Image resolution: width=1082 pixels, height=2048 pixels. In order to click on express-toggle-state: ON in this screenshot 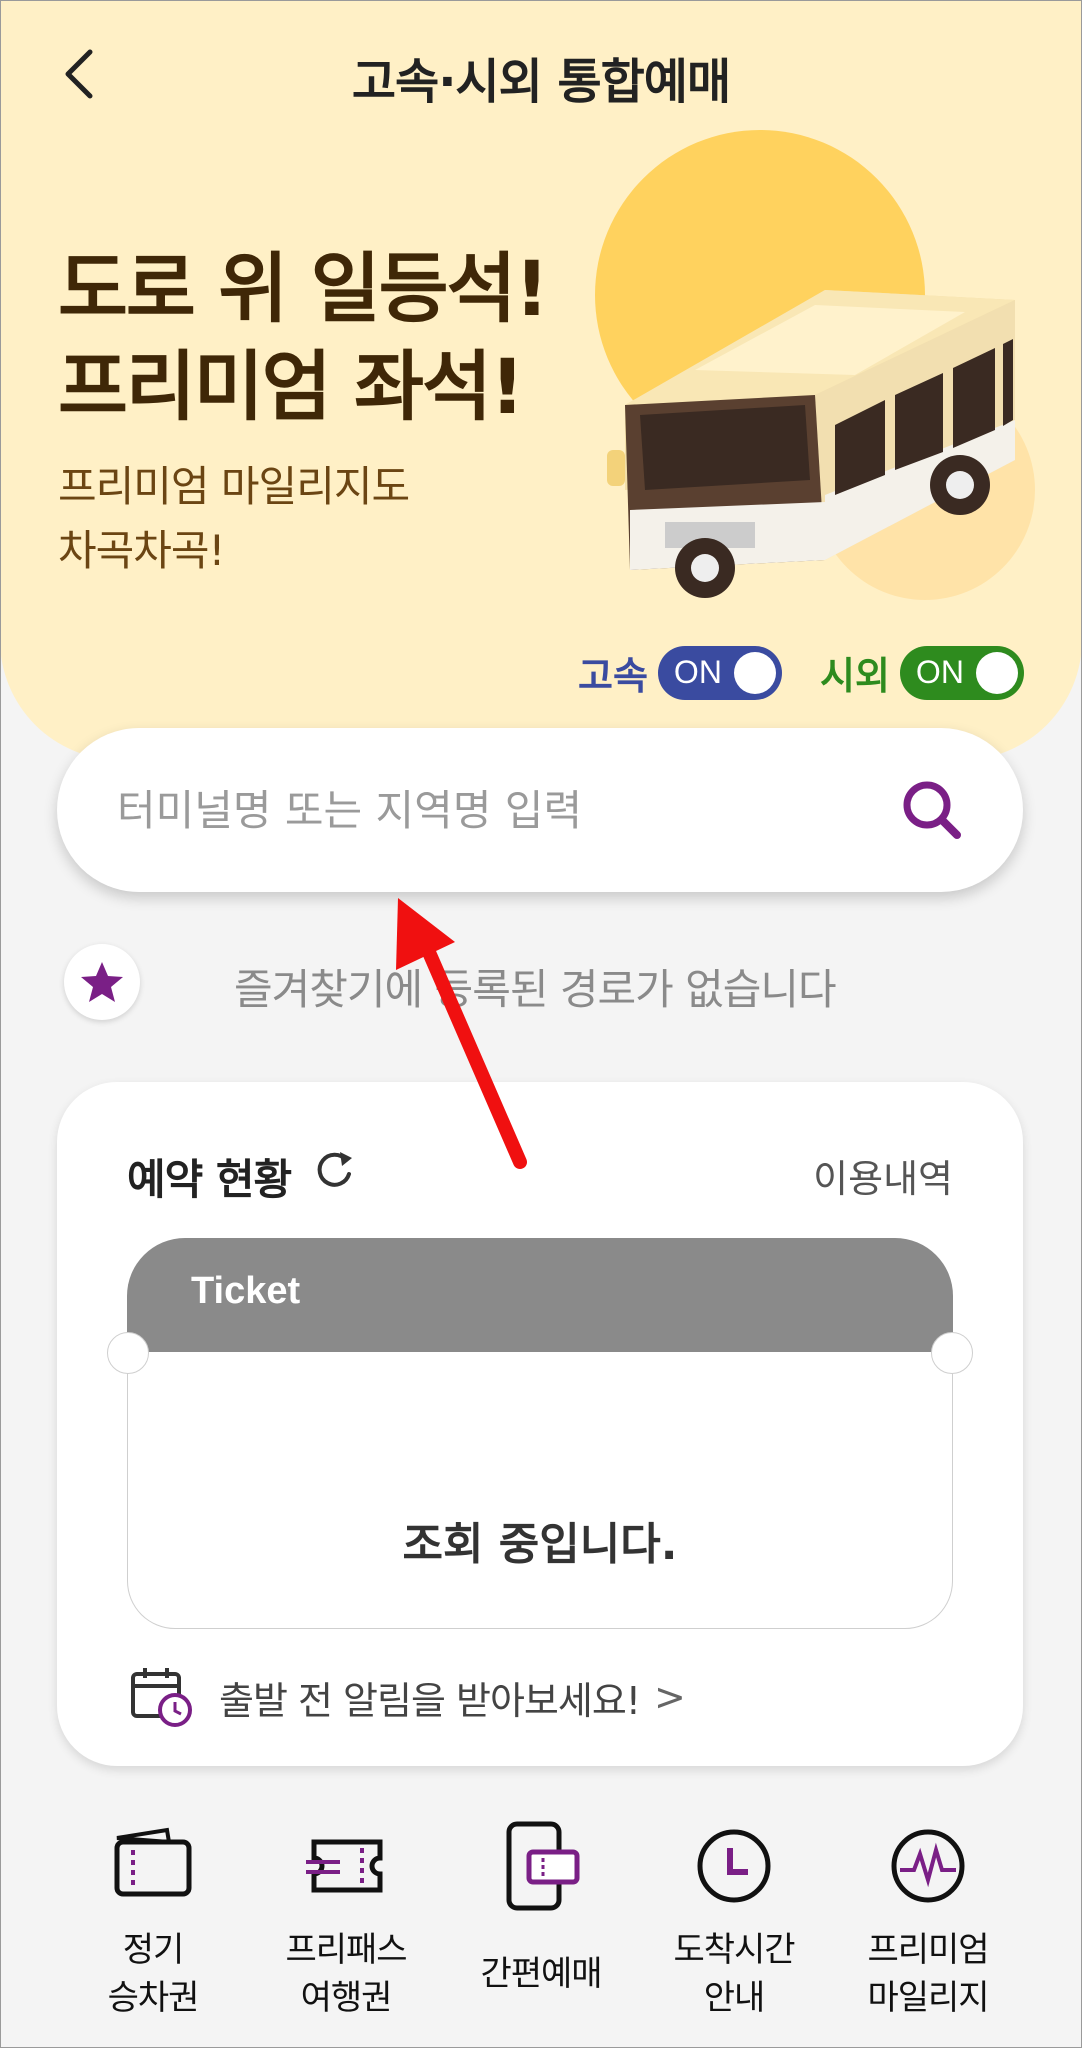, I will do `click(697, 672)`.